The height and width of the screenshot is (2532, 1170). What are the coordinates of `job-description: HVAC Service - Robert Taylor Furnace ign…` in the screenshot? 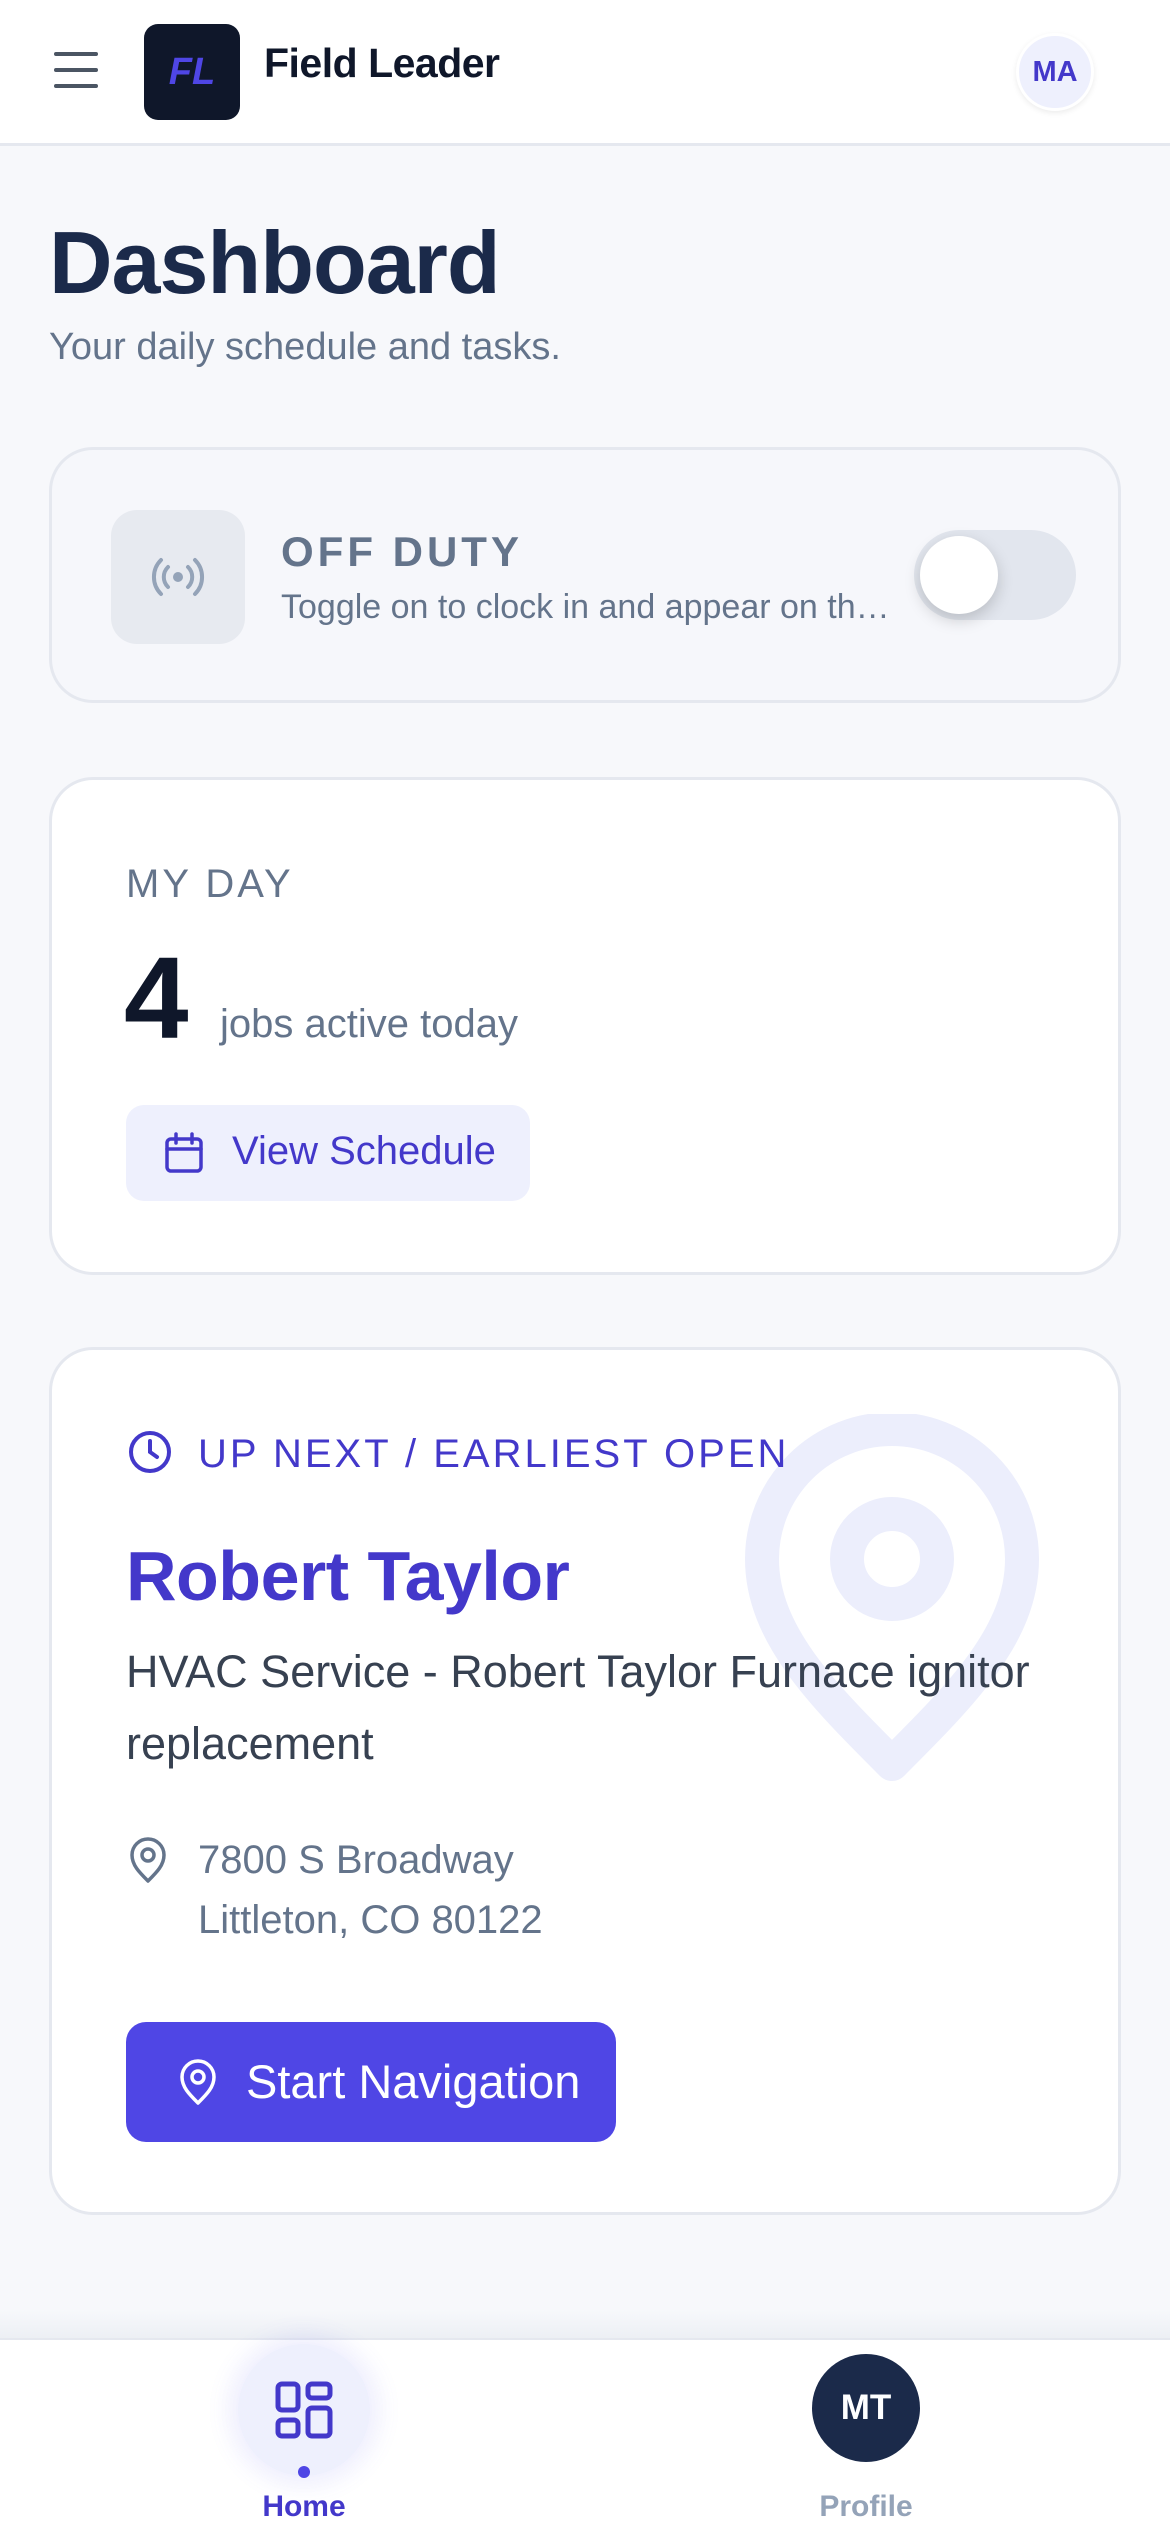 It's located at (578, 1707).